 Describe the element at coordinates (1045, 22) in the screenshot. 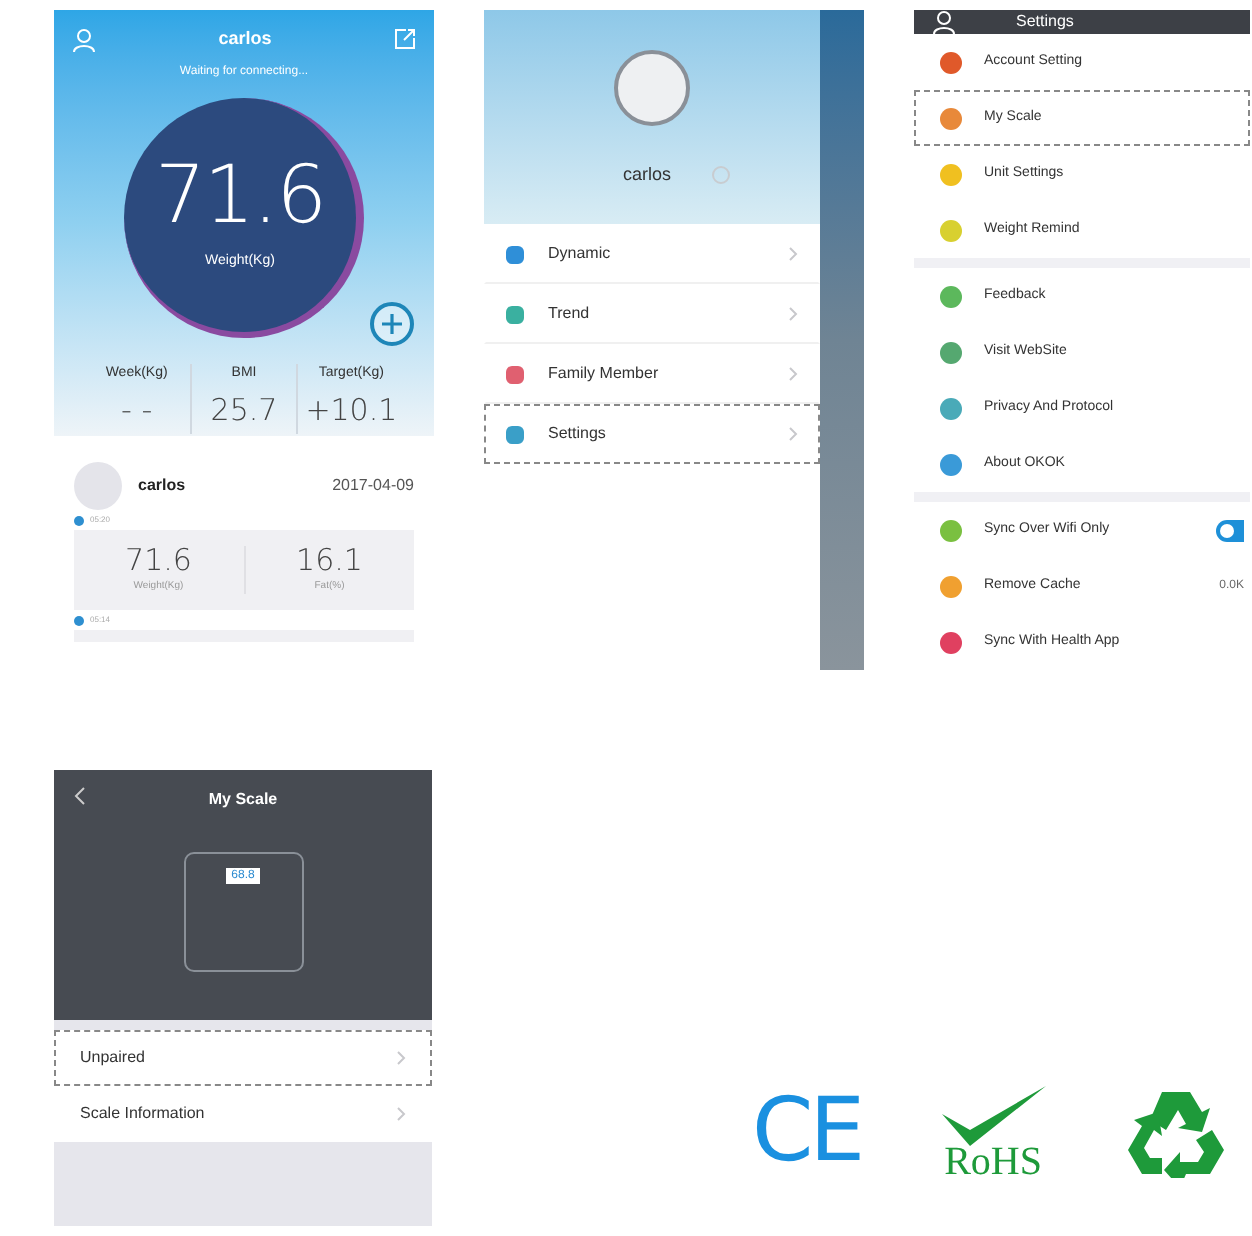

I see `screen-title: Settings` at that location.